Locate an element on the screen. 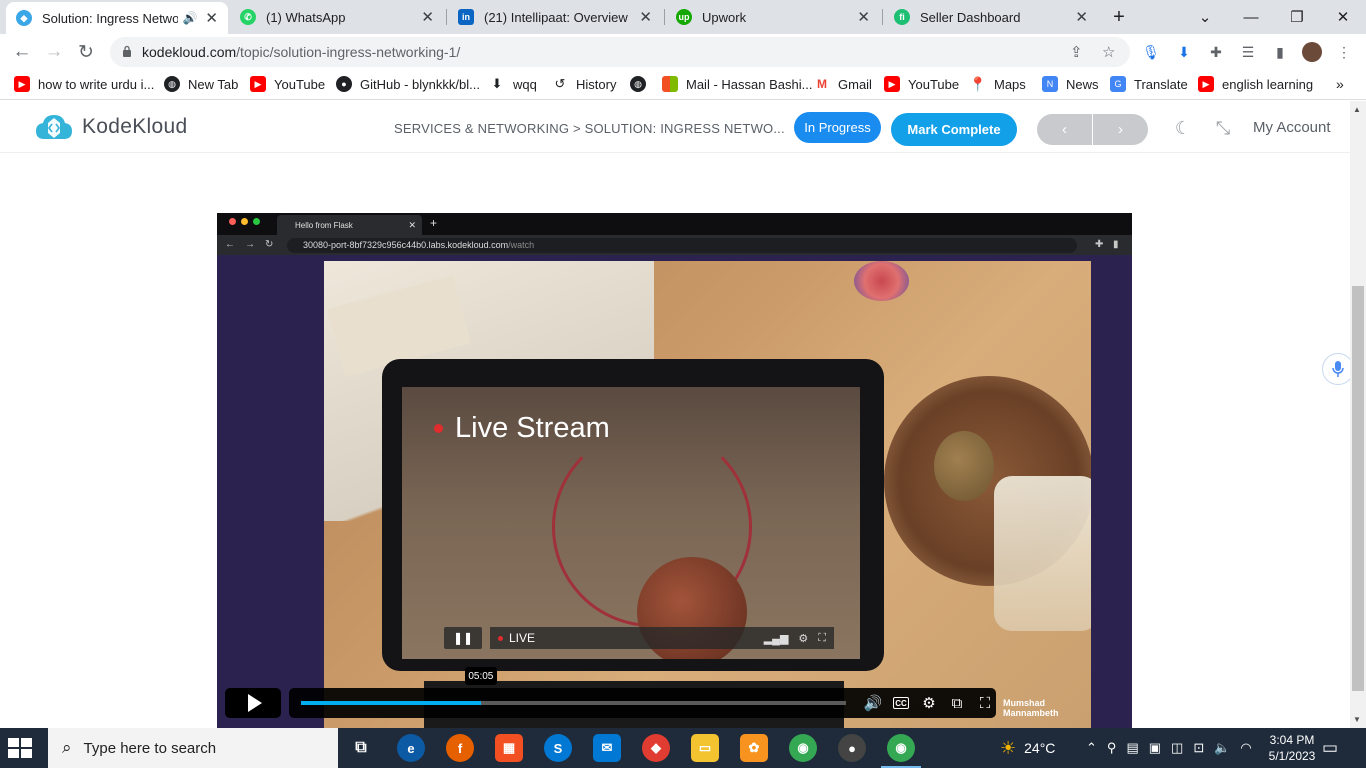 This screenshot has width=1366, height=768. play-icon is located at coordinates (254, 703).